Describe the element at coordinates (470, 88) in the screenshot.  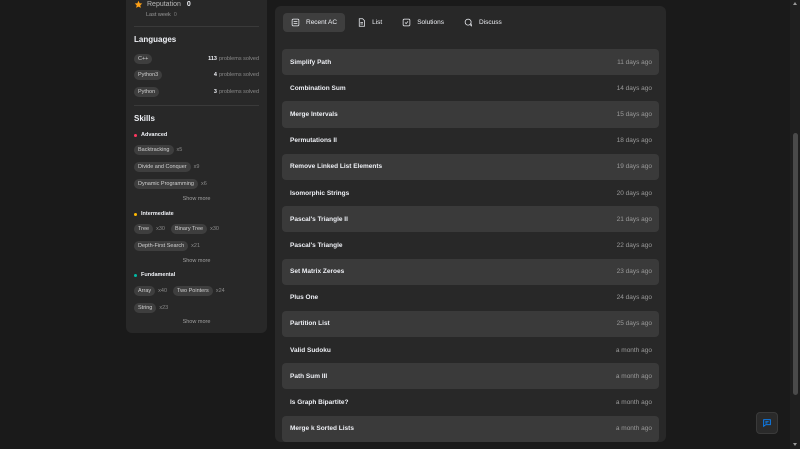
I see `list-item: Combination Sum 14 days ago` at that location.